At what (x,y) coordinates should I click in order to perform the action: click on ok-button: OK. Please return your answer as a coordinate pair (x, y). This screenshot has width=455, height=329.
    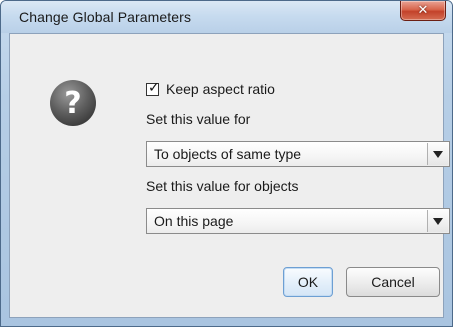
    Looking at the image, I should click on (308, 282).